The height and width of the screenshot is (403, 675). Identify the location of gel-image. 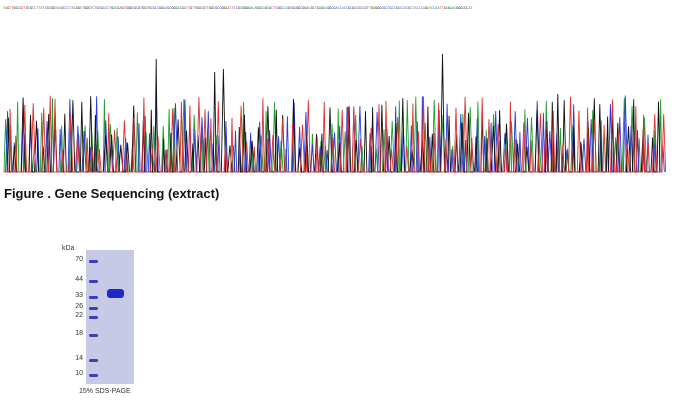
(110, 317).